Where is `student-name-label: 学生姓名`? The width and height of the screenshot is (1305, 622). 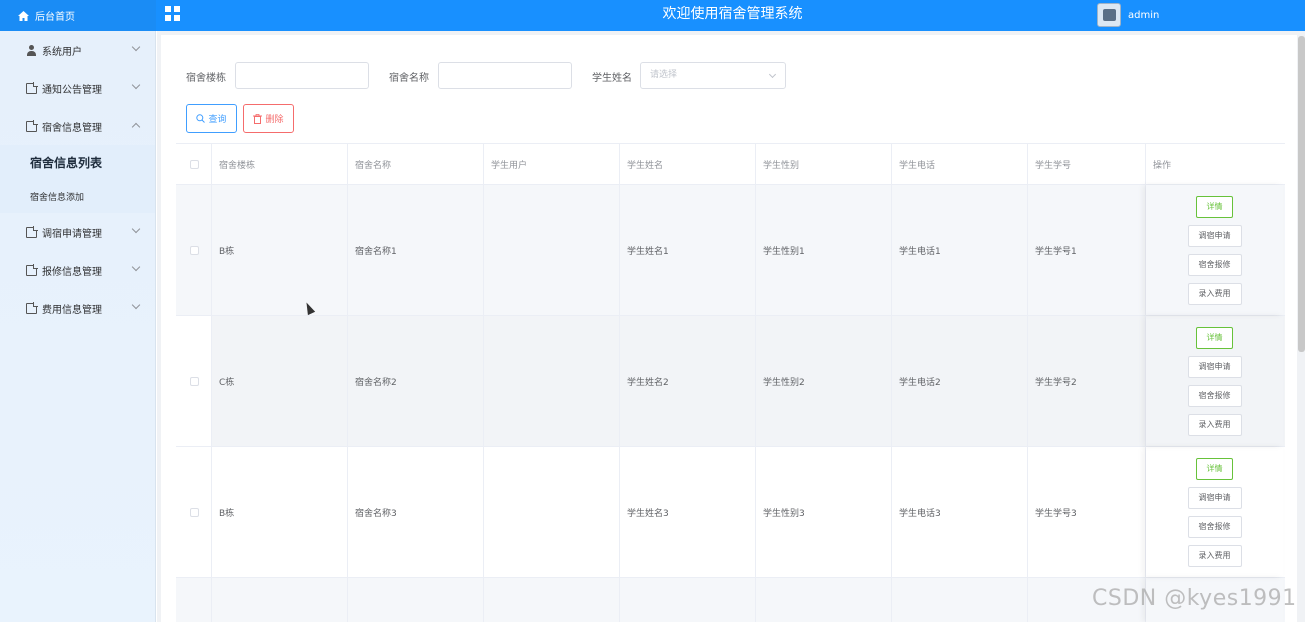
student-name-label: 学生姓名 is located at coordinates (612, 78).